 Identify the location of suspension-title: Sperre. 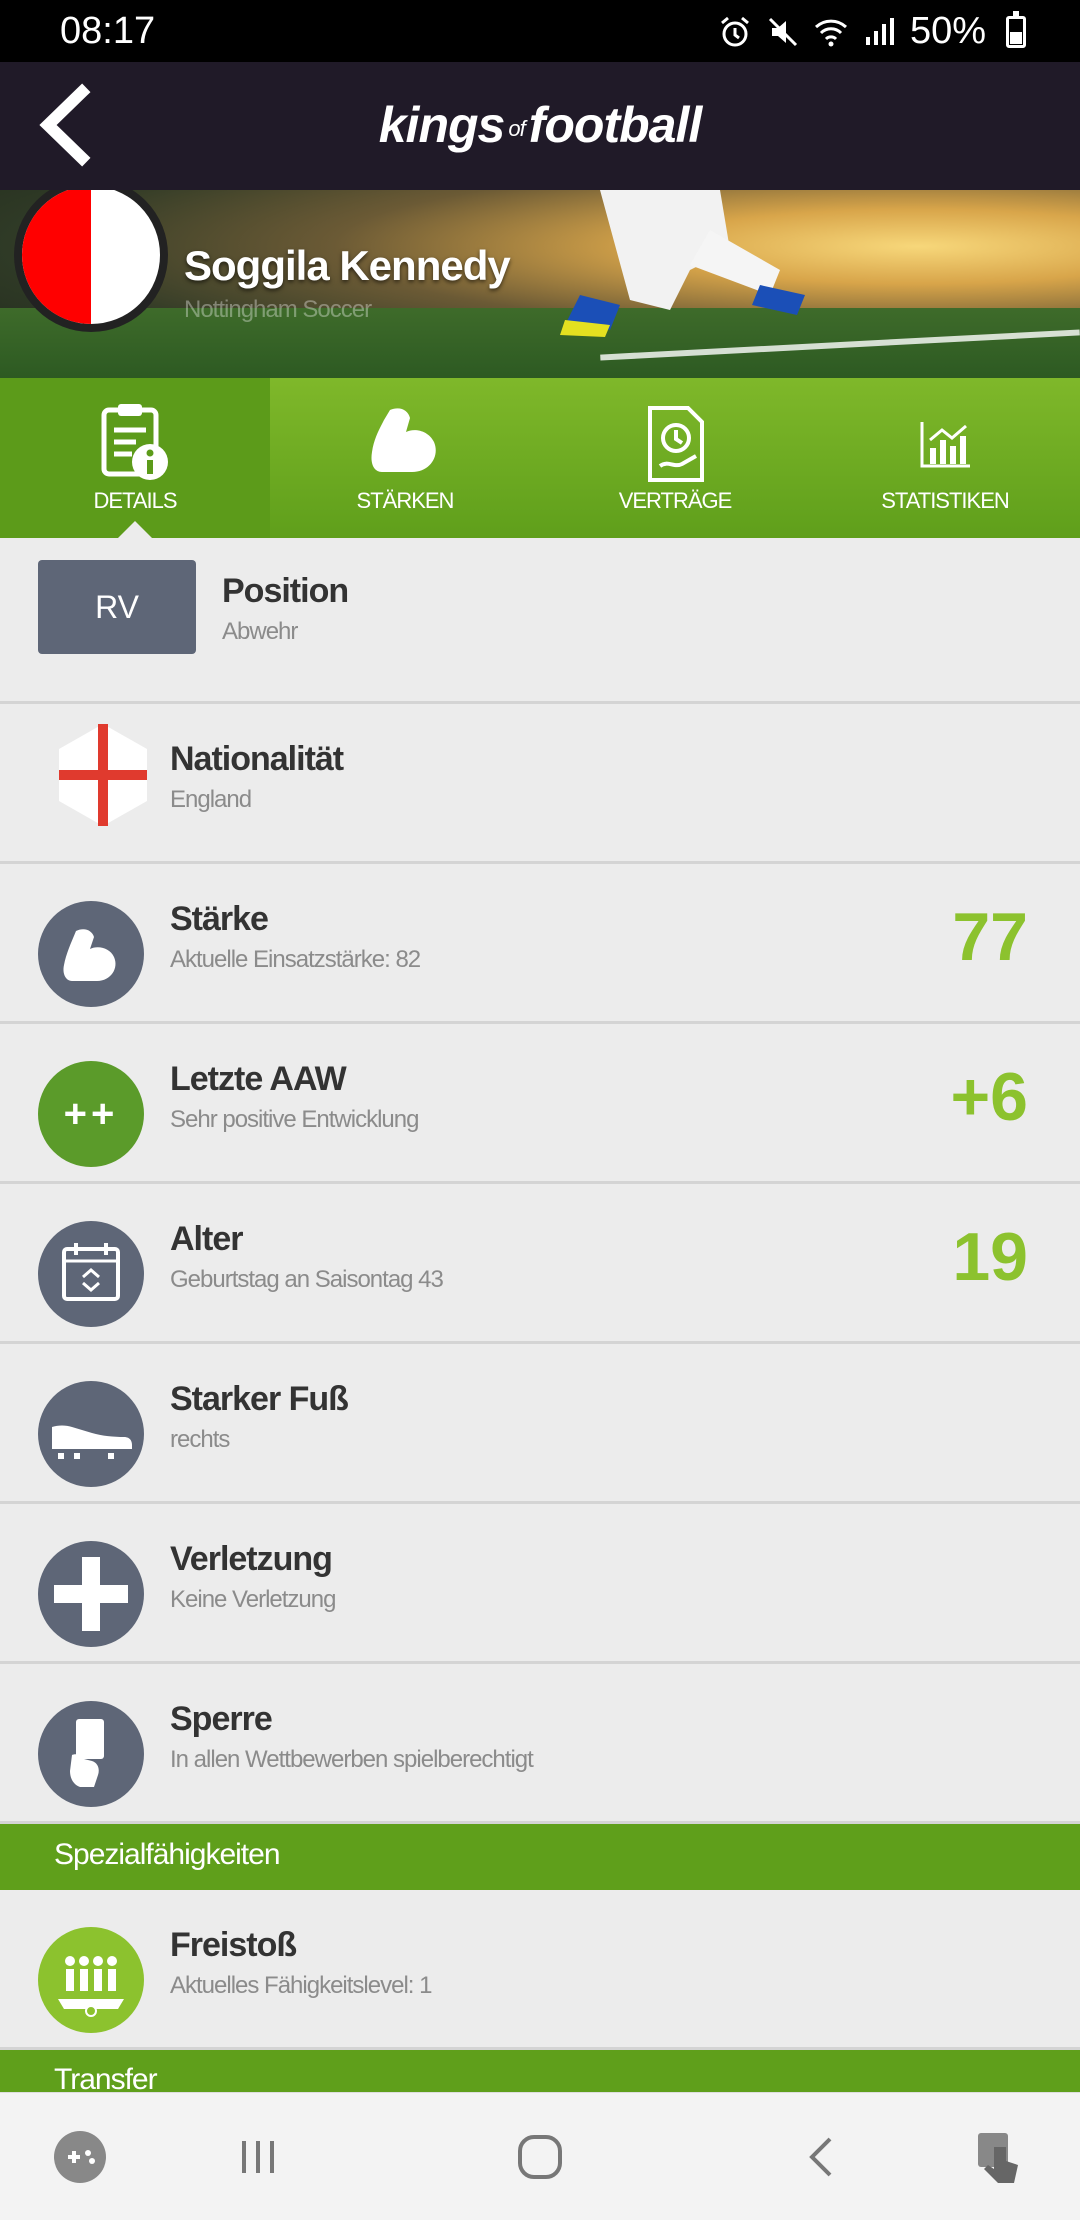
(221, 1719).